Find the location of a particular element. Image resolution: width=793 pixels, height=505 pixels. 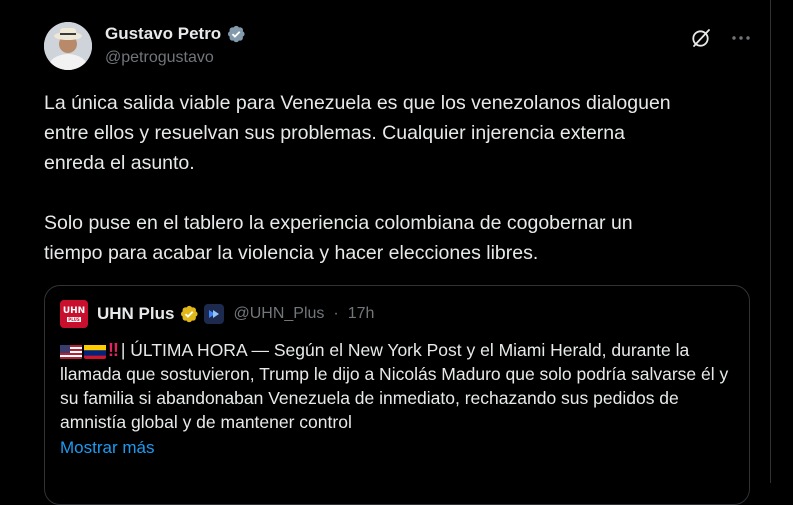

author-avatar is located at coordinates (68, 46).